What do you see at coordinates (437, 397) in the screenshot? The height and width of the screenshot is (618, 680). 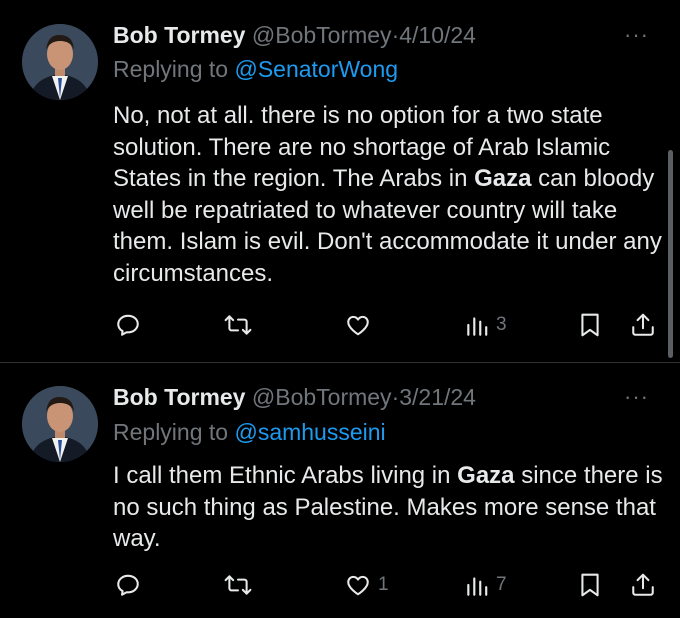 I see `timestamp: 3/21/24` at bounding box center [437, 397].